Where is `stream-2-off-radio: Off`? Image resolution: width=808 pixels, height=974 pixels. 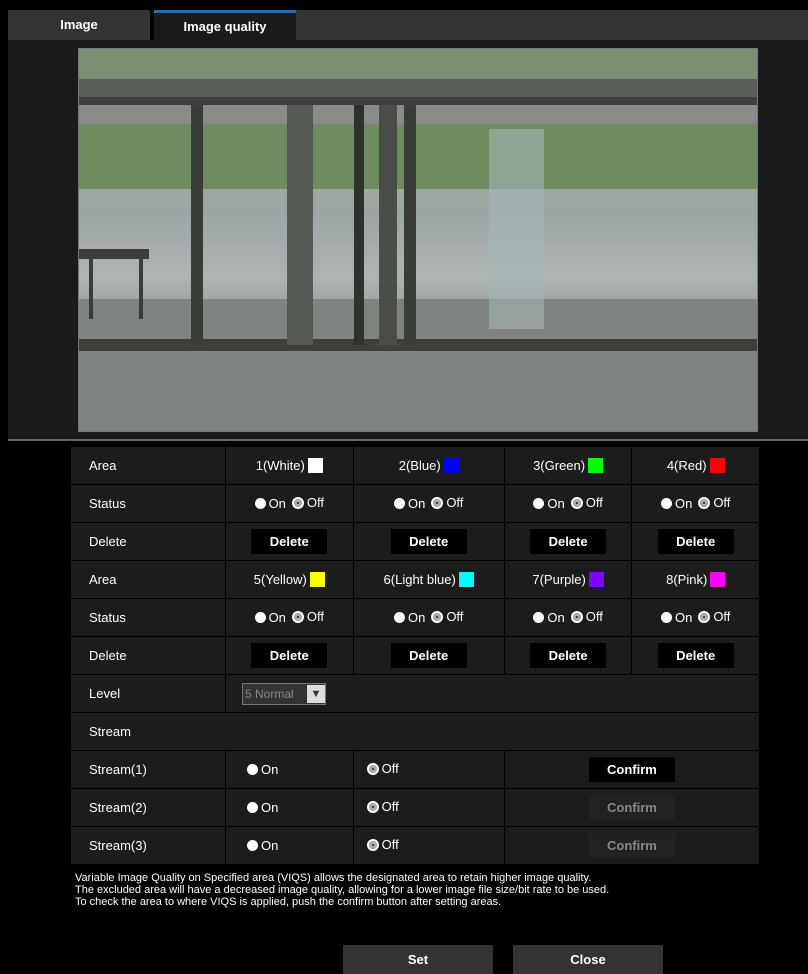 stream-2-off-radio: Off is located at coordinates (382, 806).